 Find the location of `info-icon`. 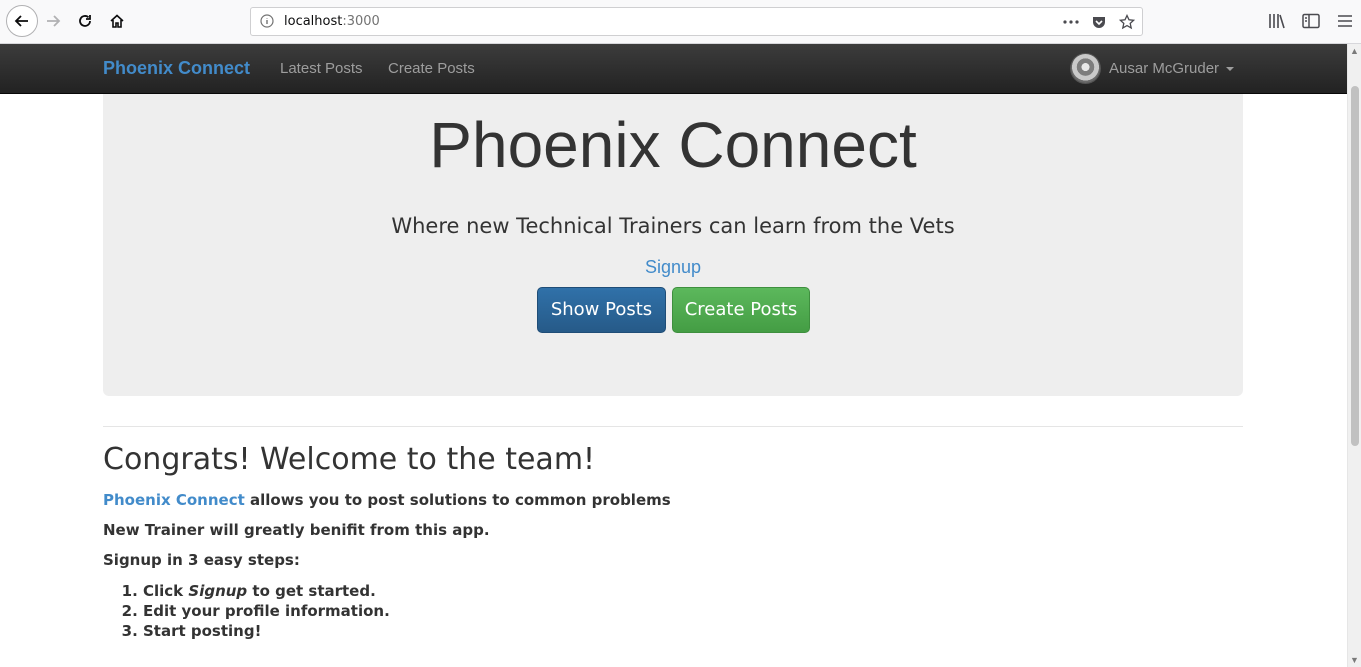

info-icon is located at coordinates (267, 23).